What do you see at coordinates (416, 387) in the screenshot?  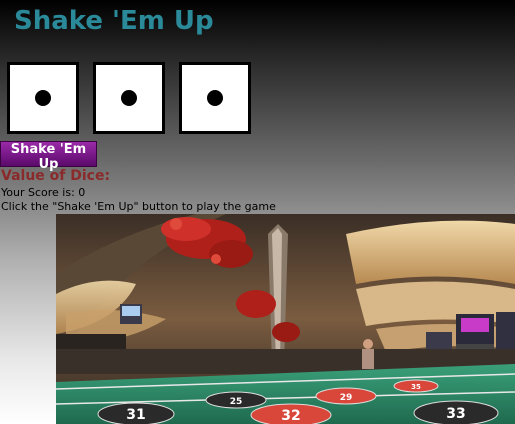 I see `roulette-number: 35` at bounding box center [416, 387].